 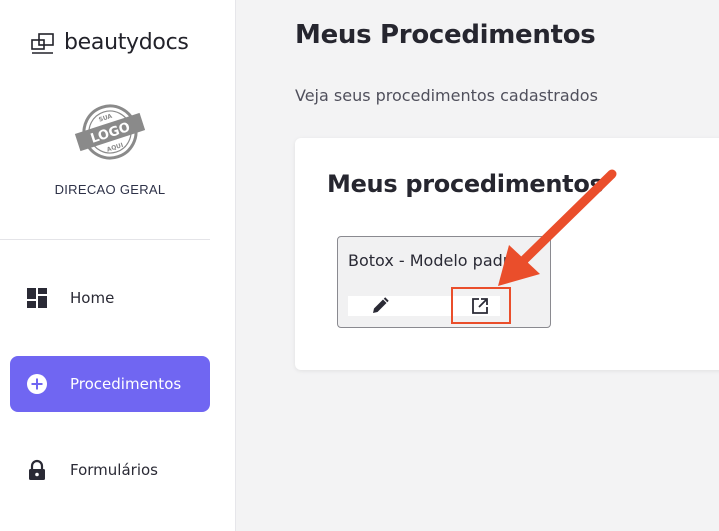 I want to click on card-title: Meus procedimentos, so click(x=465, y=184).